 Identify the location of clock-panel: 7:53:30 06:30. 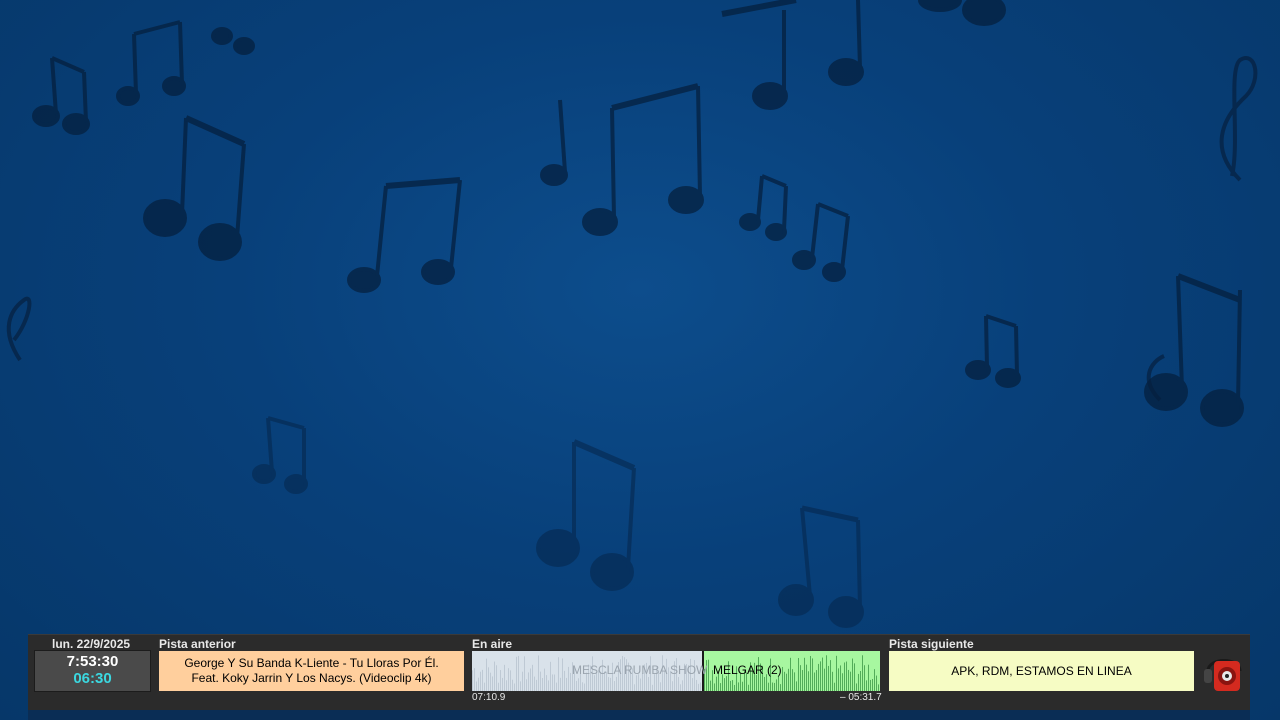
(92, 671).